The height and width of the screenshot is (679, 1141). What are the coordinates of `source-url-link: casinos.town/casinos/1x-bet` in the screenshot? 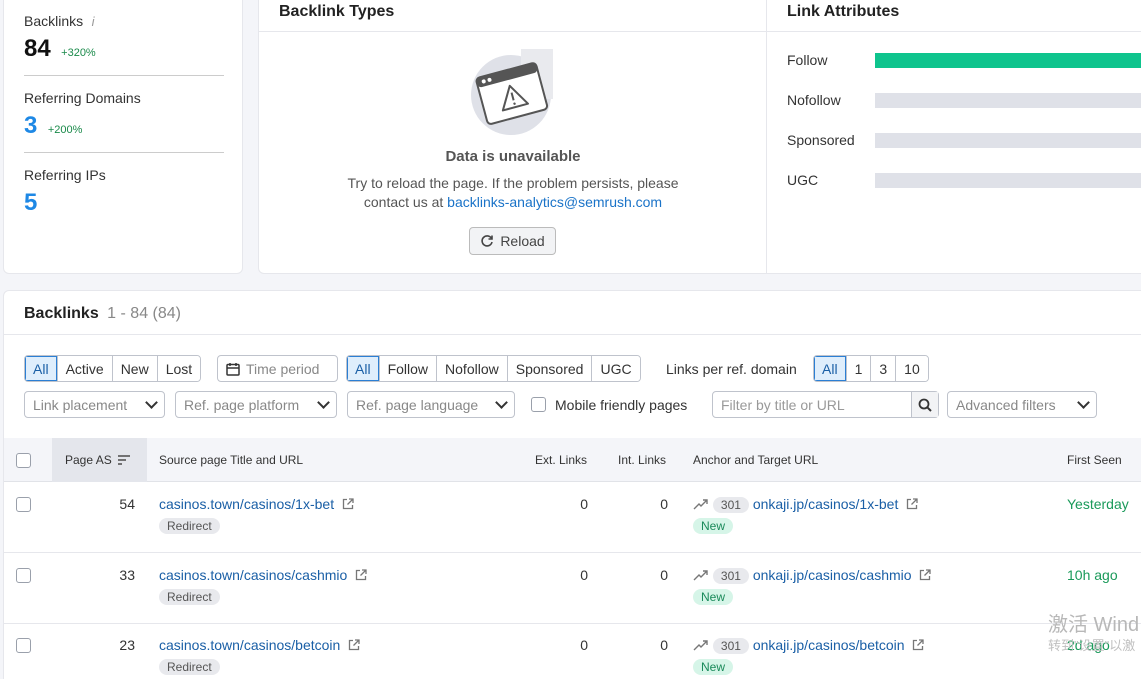 It's located at (246, 504).